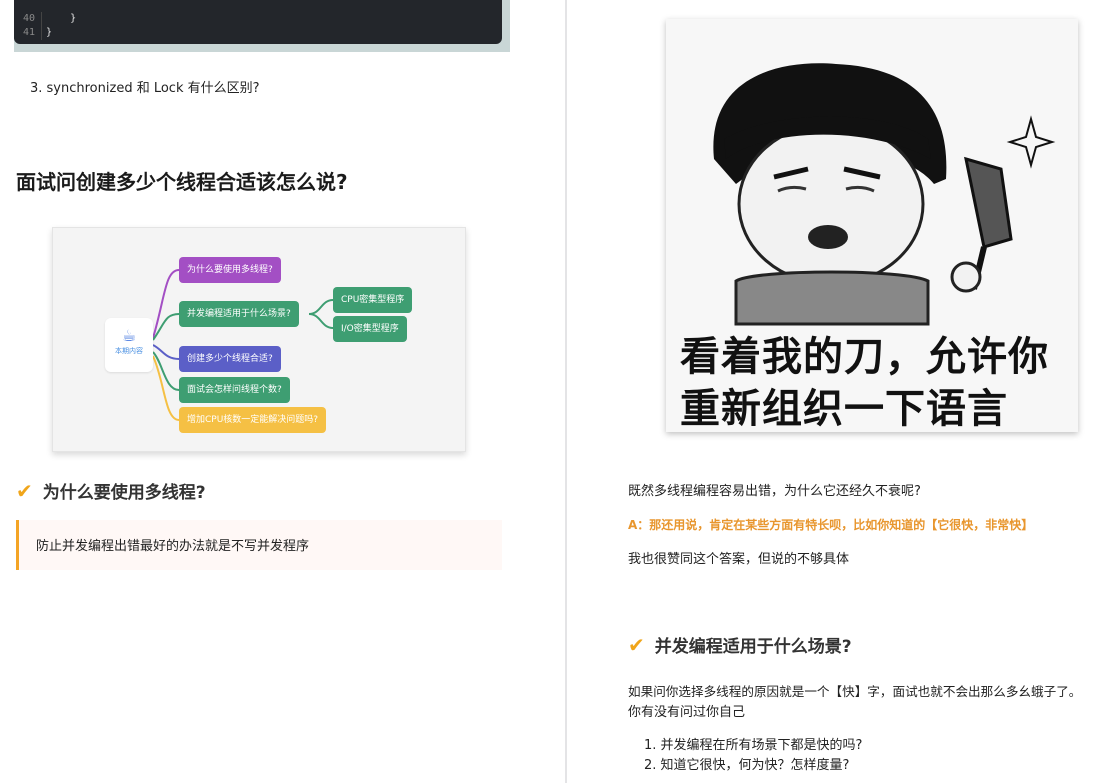 The height and width of the screenshot is (783, 1106). What do you see at coordinates (239, 314) in the screenshot?
I see `mindmap-node: 并发编程适用于什么场景?` at bounding box center [239, 314].